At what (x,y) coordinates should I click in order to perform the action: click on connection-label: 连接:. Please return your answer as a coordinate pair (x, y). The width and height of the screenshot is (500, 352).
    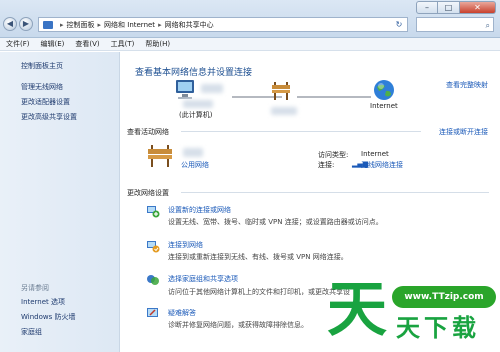
    Looking at the image, I should click on (326, 165).